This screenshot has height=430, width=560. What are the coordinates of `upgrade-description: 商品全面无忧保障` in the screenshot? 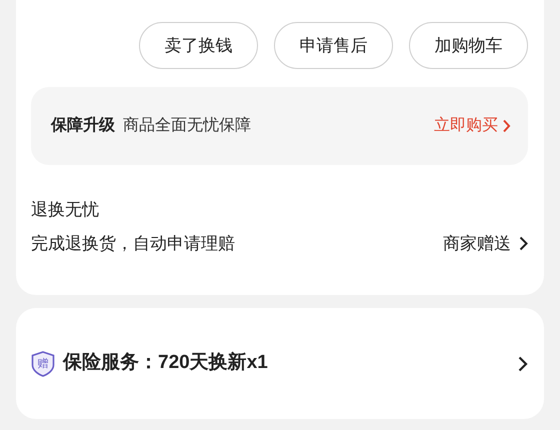 It's located at (187, 126).